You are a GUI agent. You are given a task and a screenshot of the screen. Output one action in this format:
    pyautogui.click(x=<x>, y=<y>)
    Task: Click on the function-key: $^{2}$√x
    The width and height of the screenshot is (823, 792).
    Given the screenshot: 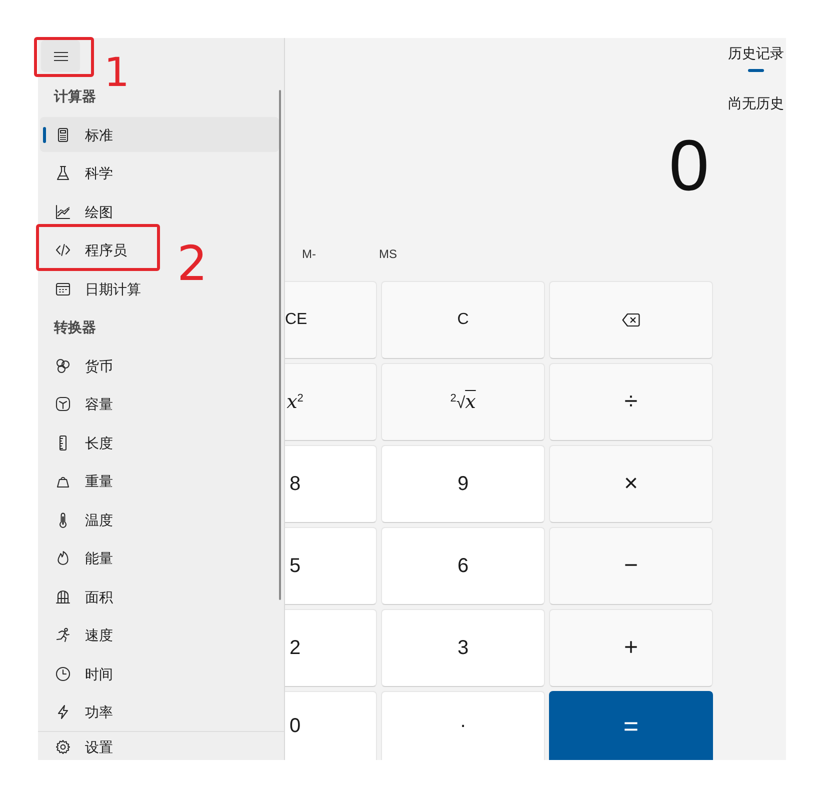 What is the action you would take?
    pyautogui.click(x=463, y=402)
    